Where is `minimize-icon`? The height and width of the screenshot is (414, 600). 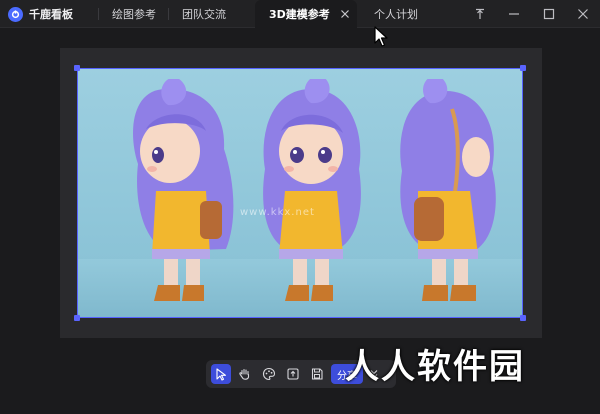 minimize-icon is located at coordinates (514, 14).